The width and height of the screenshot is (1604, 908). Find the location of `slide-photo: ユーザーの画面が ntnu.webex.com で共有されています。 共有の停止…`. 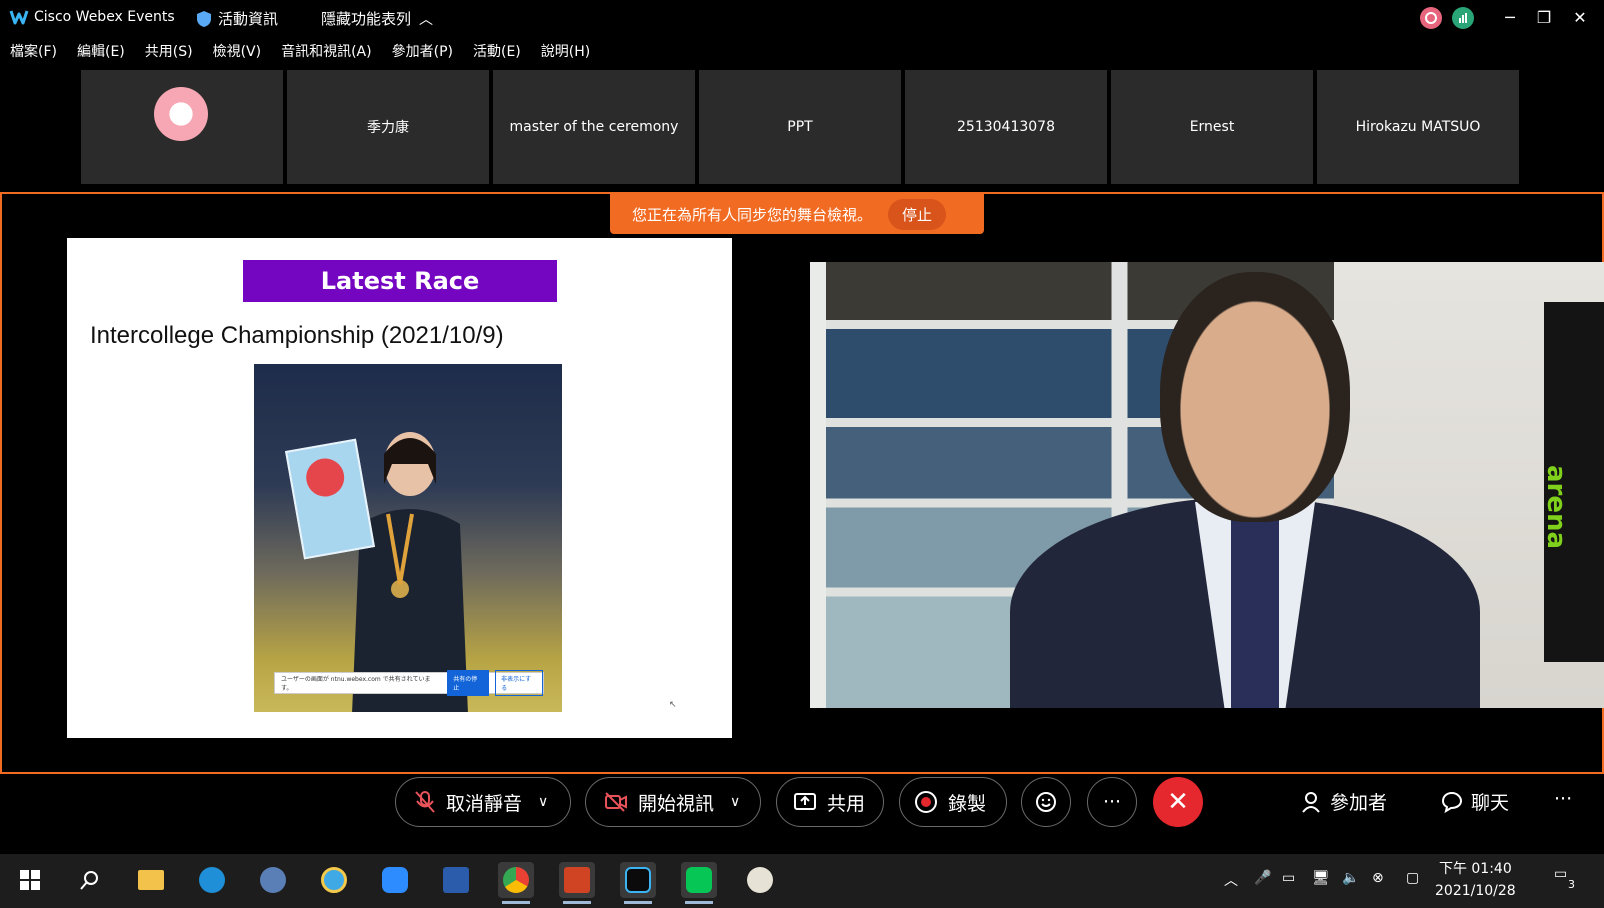

slide-photo: ユーザーの画面が ntnu.webex.com で共有されています。 共有の停止… is located at coordinates (408, 538).